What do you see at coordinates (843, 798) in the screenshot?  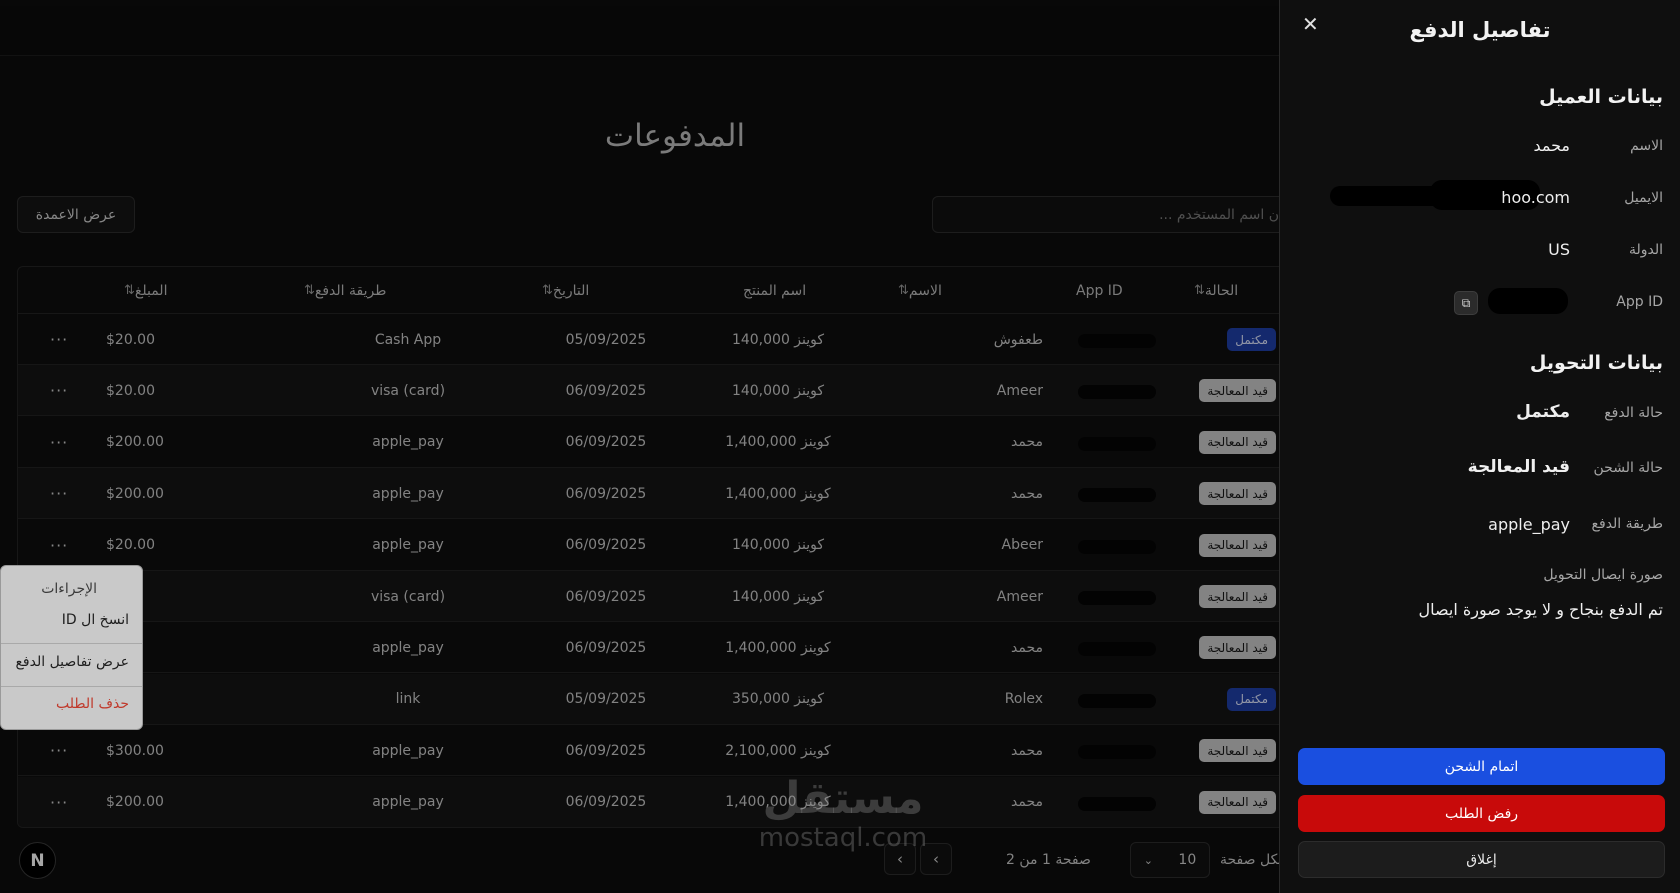 I see `watermark-arabic: مستقل` at bounding box center [843, 798].